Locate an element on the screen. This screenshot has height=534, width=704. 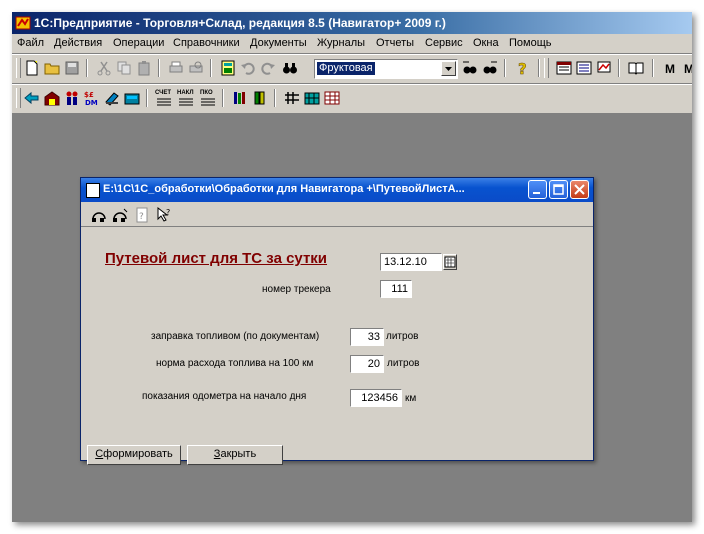
close-window-button is located at coordinates (579, 189).